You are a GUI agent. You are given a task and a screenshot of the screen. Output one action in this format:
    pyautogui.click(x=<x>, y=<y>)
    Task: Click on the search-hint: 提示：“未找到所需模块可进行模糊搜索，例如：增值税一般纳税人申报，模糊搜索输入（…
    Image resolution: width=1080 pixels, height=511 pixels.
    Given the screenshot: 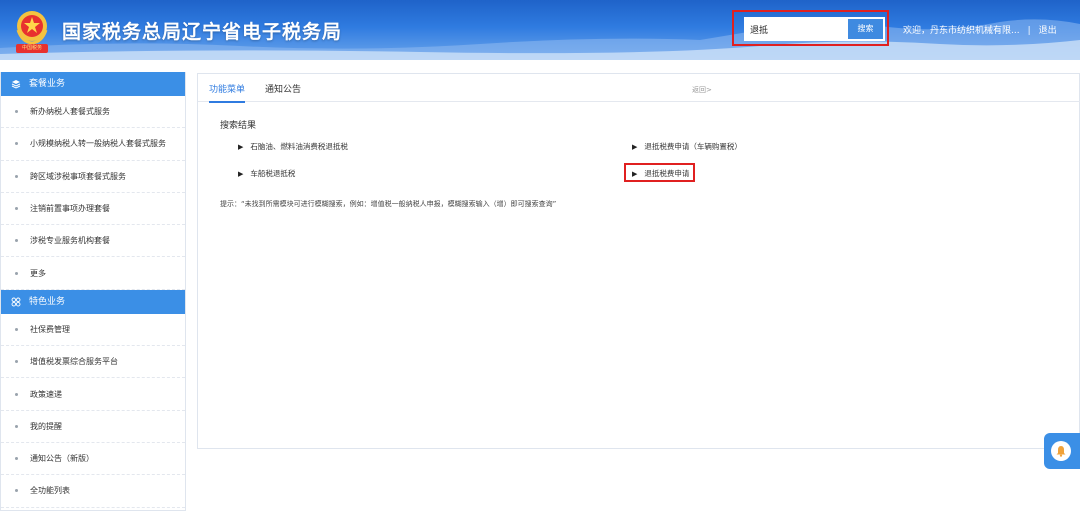 What is the action you would take?
    pyautogui.click(x=388, y=204)
    